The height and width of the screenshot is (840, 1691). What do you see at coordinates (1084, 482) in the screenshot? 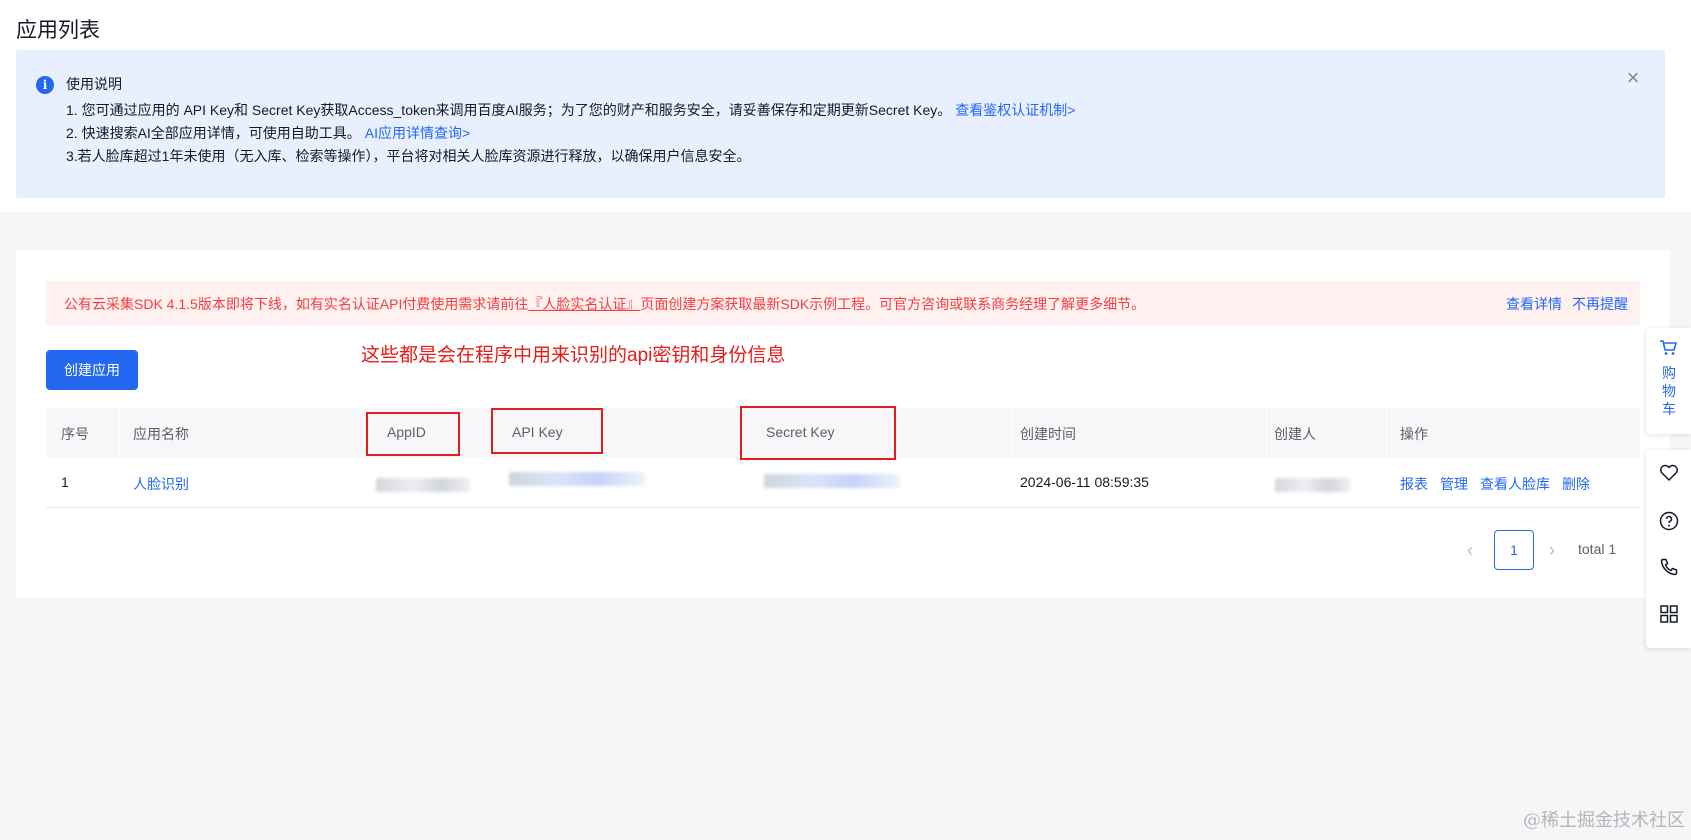
I see `created-time: 2024-06-11 08:59:35` at bounding box center [1084, 482].